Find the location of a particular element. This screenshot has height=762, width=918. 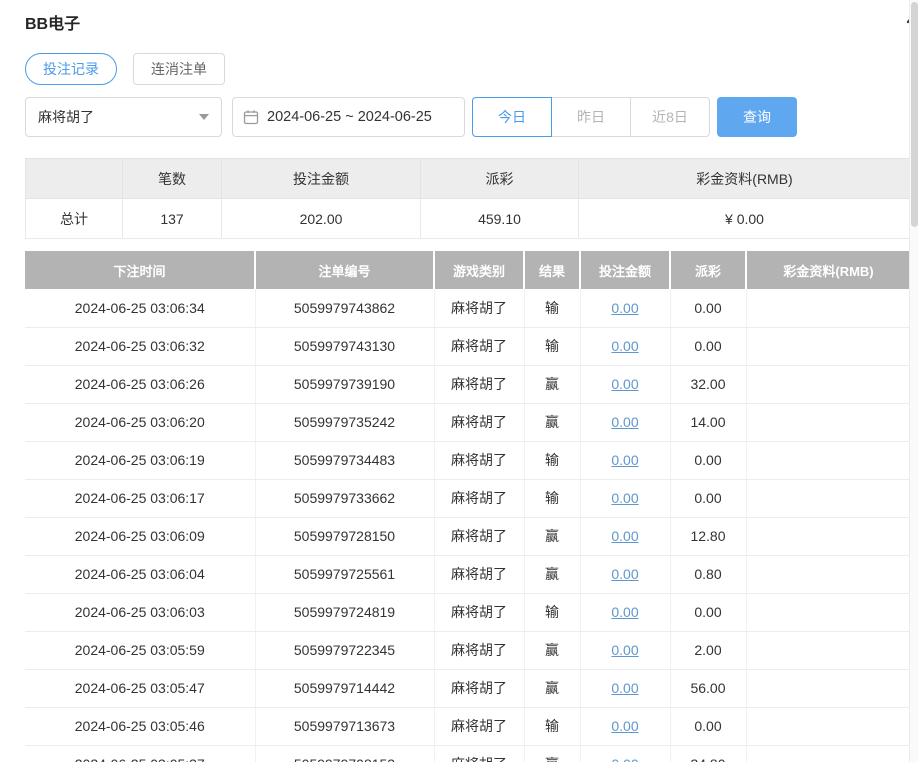

date-range-value: 2024-06-25 ~ 2024-06-25 is located at coordinates (349, 117).